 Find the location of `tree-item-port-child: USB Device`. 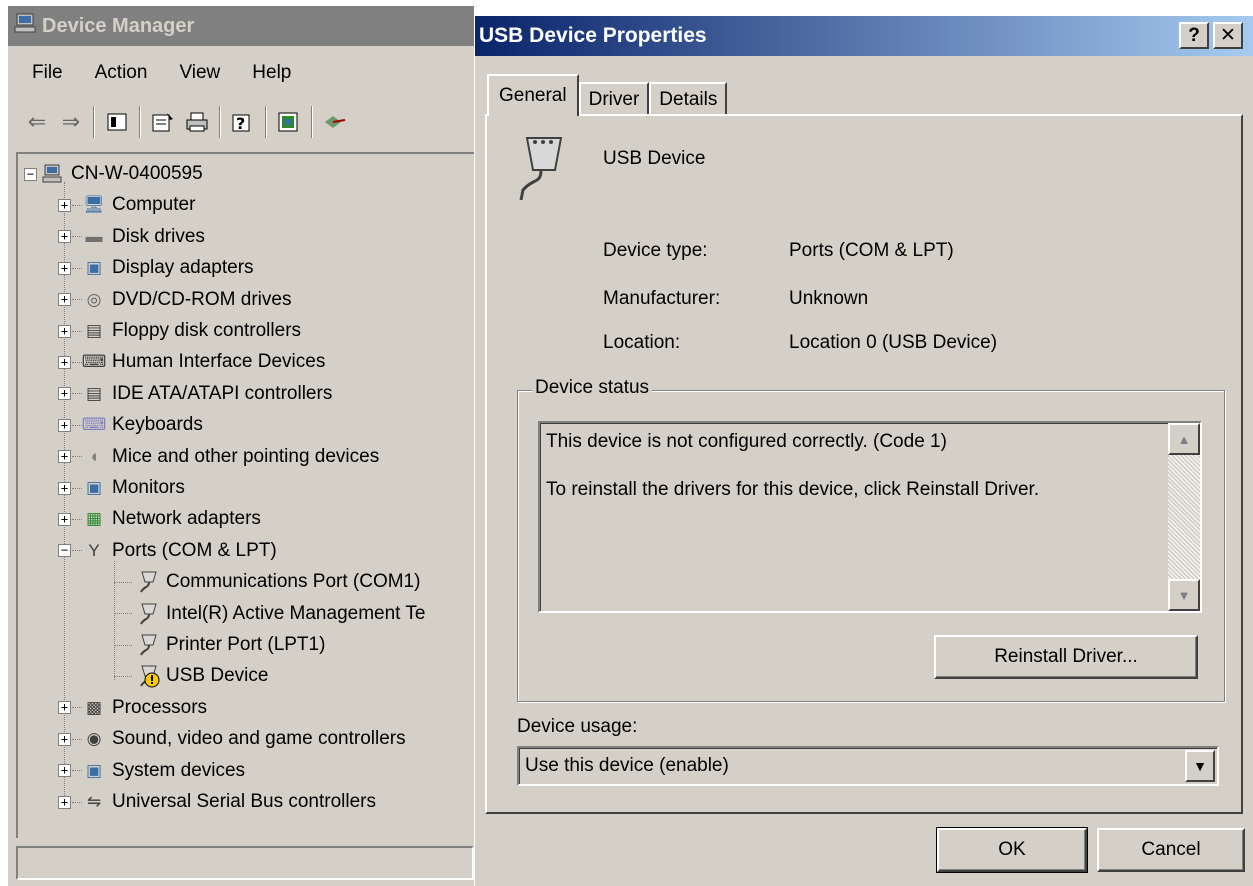

tree-item-port-child: USB Device is located at coordinates (191, 676).